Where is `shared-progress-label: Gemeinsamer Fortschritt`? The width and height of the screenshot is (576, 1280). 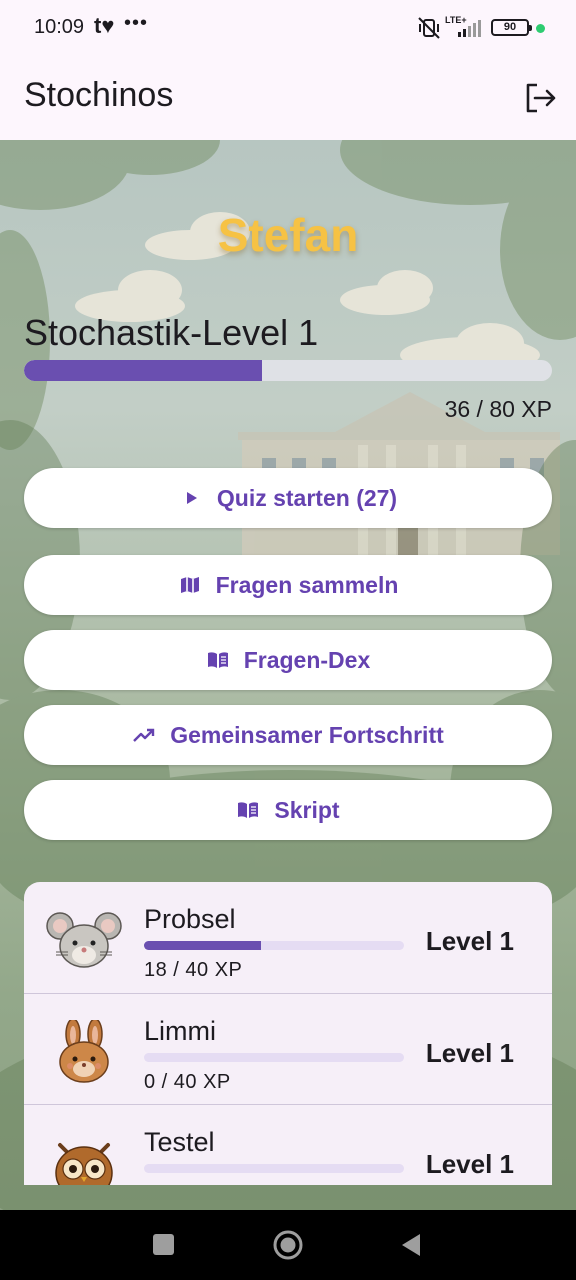 shared-progress-label: Gemeinsamer Fortschritt is located at coordinates (307, 734).